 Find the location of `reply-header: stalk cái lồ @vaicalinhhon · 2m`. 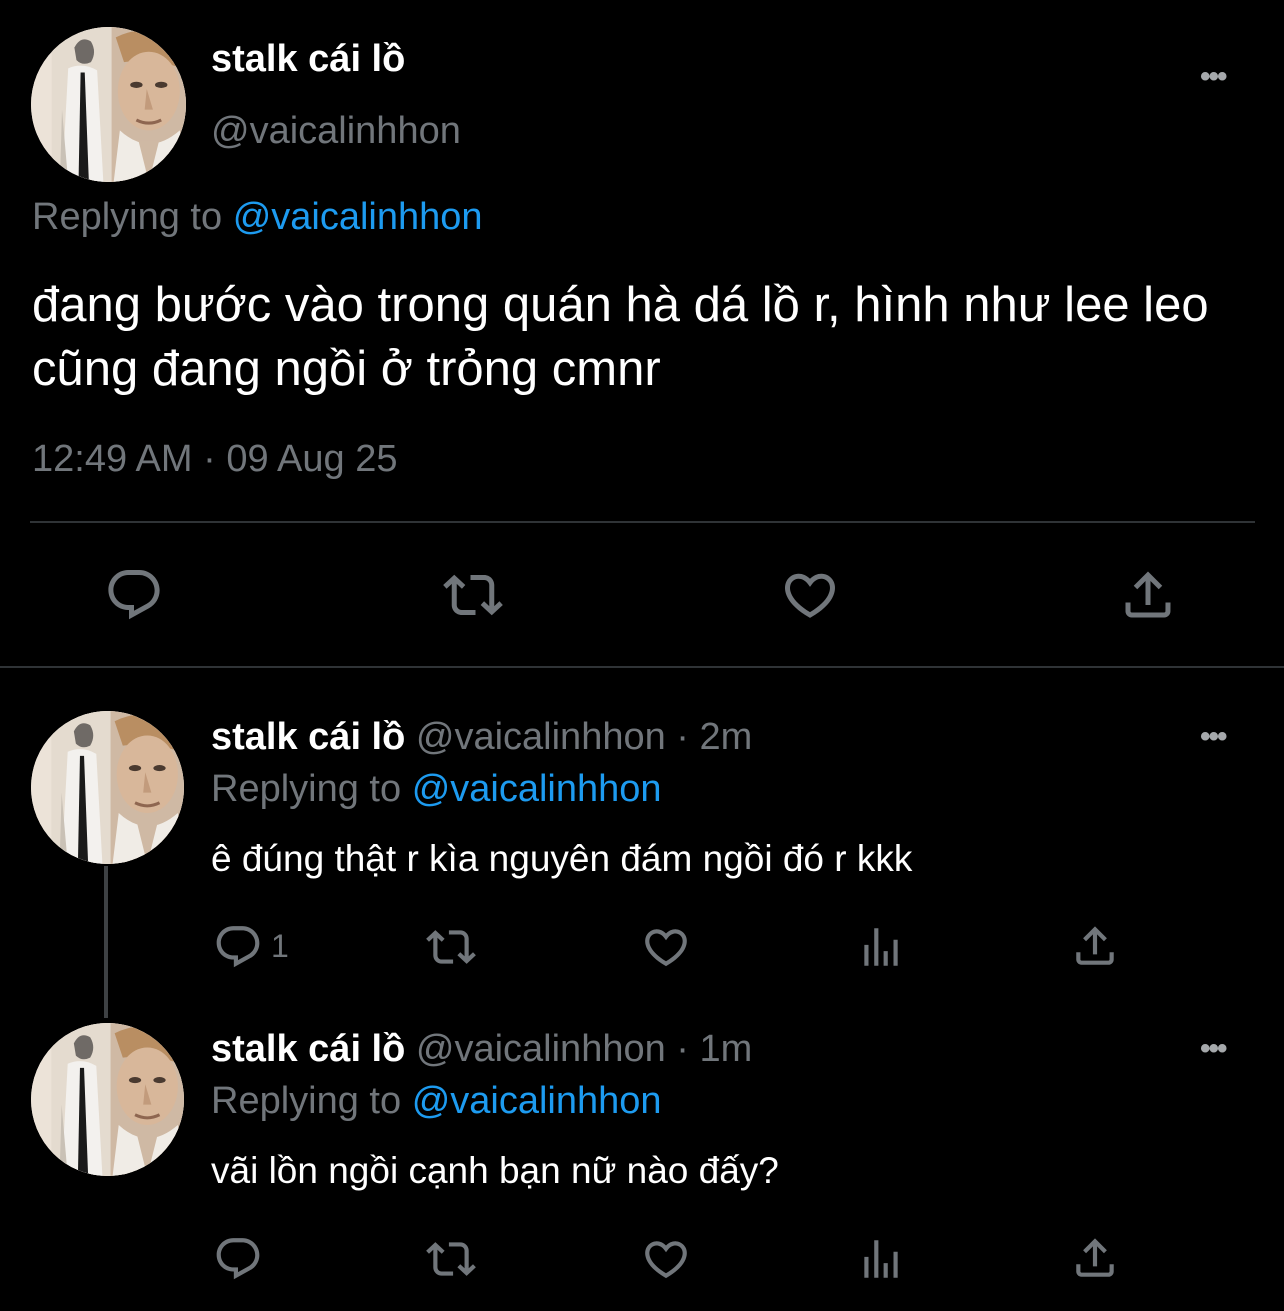

reply-header: stalk cái lồ @vaicalinhhon · 2m is located at coordinates (481, 737).